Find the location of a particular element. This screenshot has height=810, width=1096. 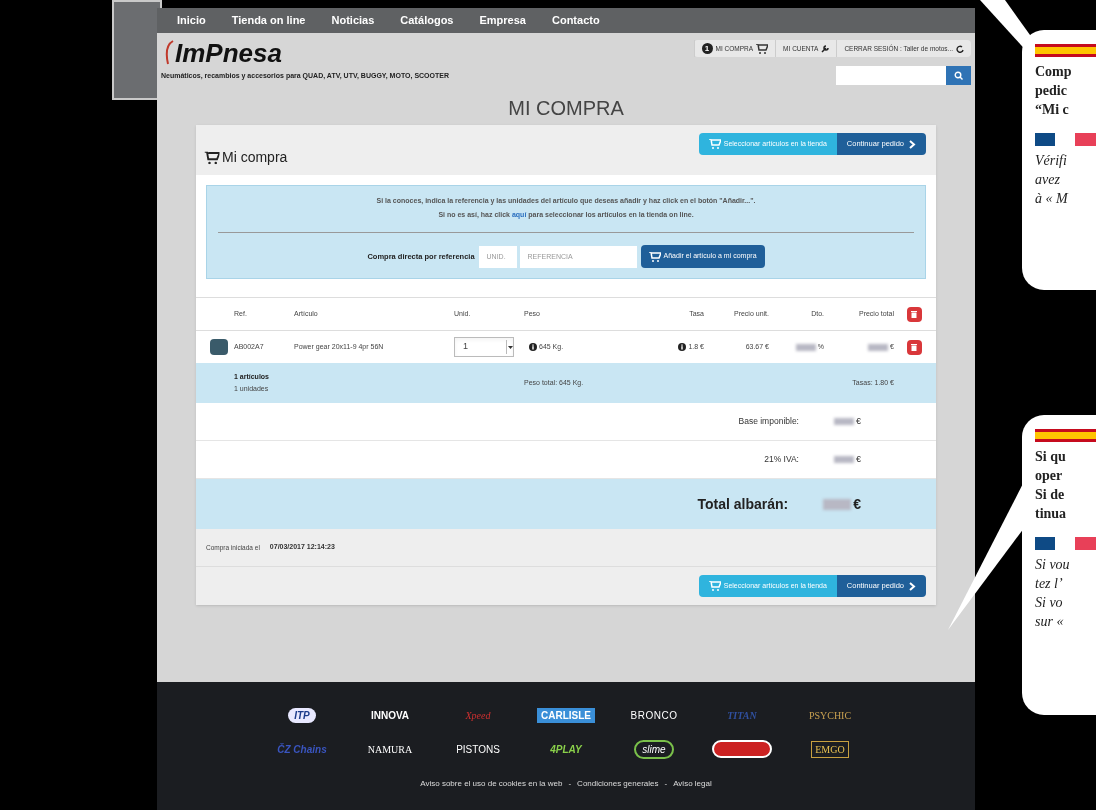

brand-logo: 4PLAY is located at coordinates (566, 749).